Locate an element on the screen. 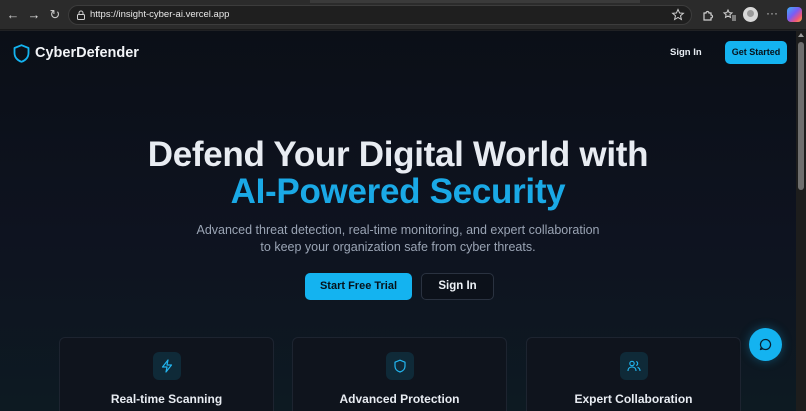  shield-icon is located at coordinates (400, 366).